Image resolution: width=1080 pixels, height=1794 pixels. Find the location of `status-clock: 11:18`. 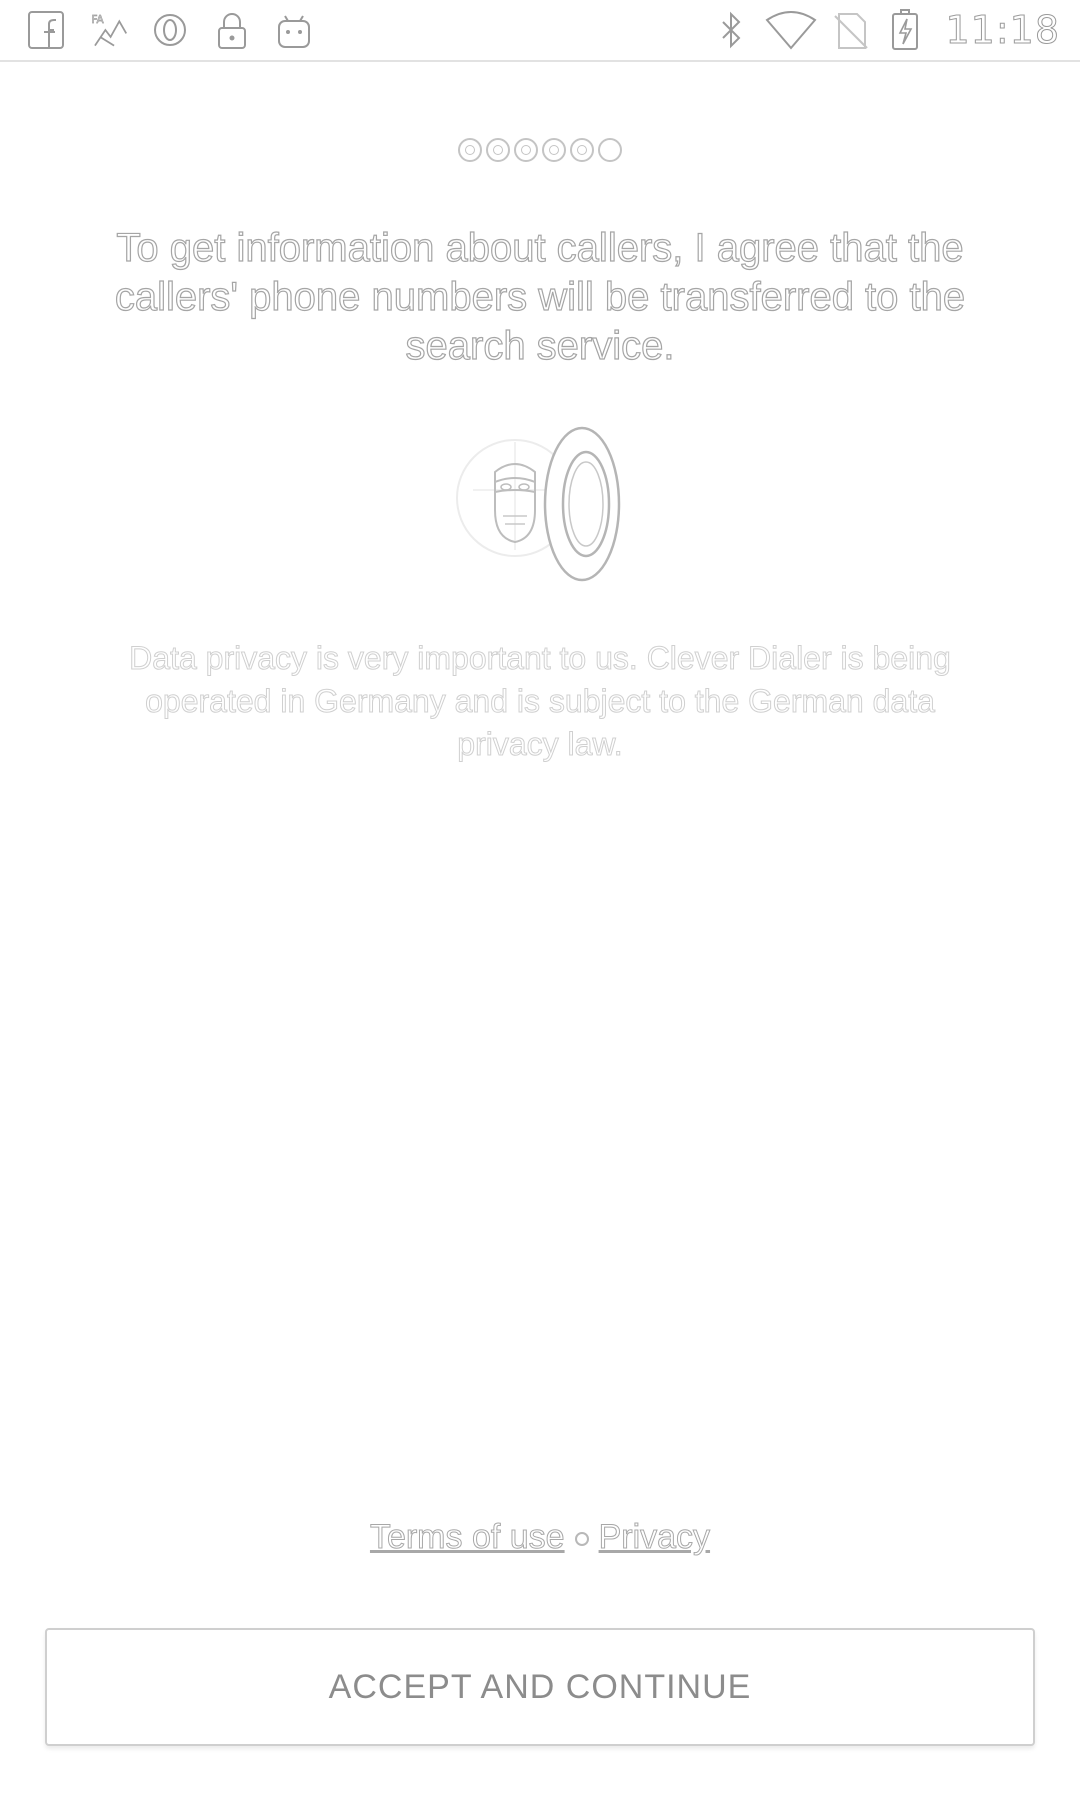

status-clock: 11:18 is located at coordinates (1002, 30).